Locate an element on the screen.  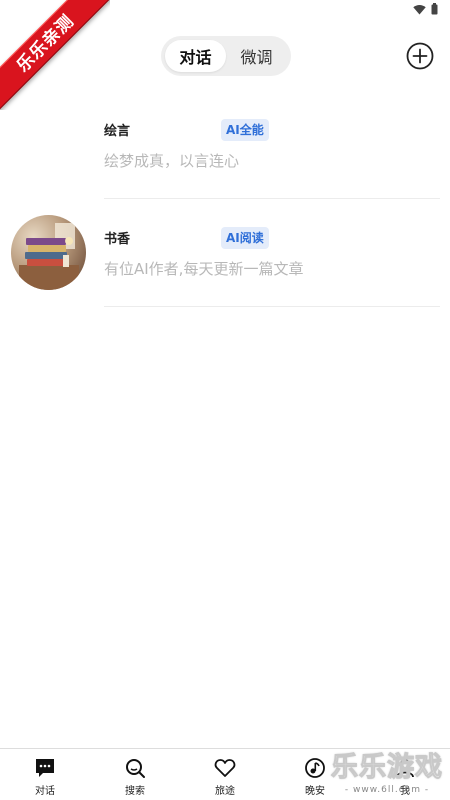
chat-bubble-icon is located at coordinates (45, 768).